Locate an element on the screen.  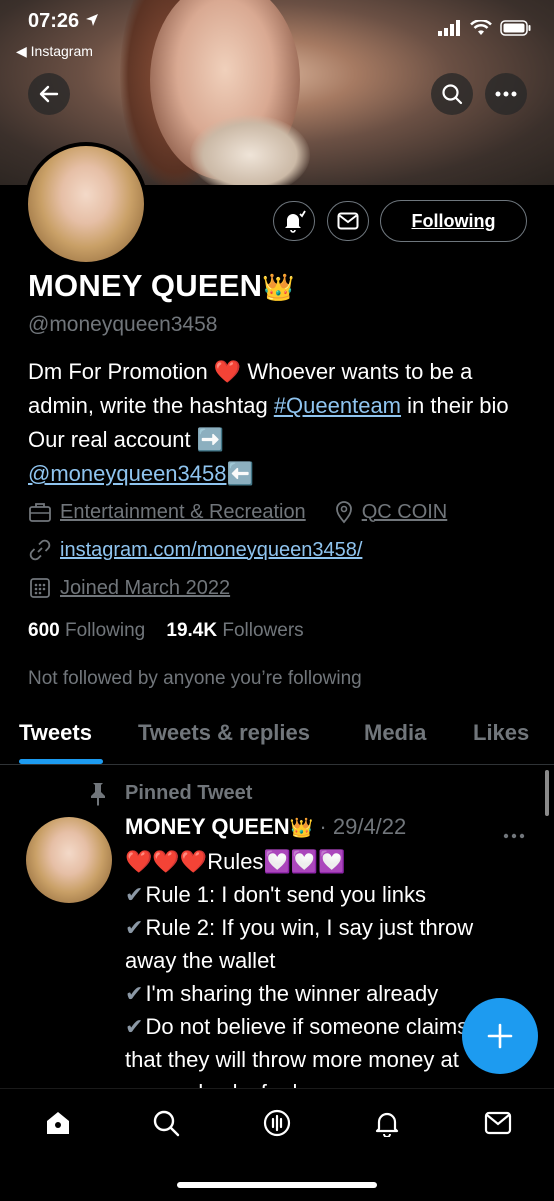
tab-media: Media is located at coordinates (395, 733).